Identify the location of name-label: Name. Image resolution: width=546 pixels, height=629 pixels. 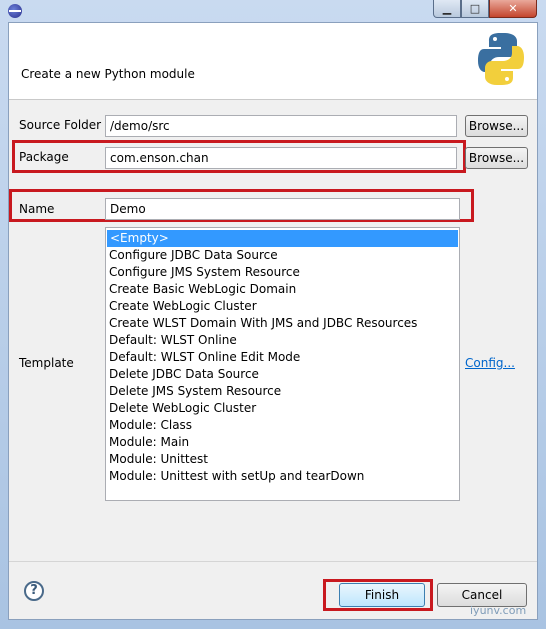
(37, 209).